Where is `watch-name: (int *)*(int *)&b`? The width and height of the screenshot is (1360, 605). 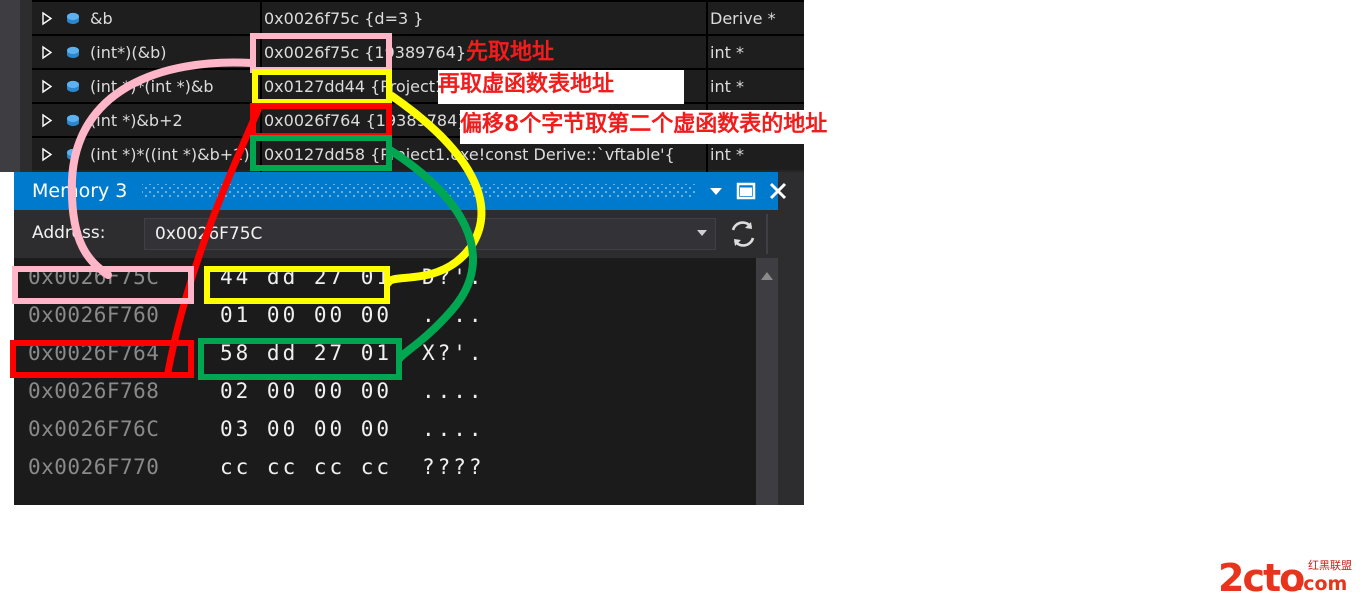
watch-name: (int *)*(int *)&b is located at coordinates (152, 86).